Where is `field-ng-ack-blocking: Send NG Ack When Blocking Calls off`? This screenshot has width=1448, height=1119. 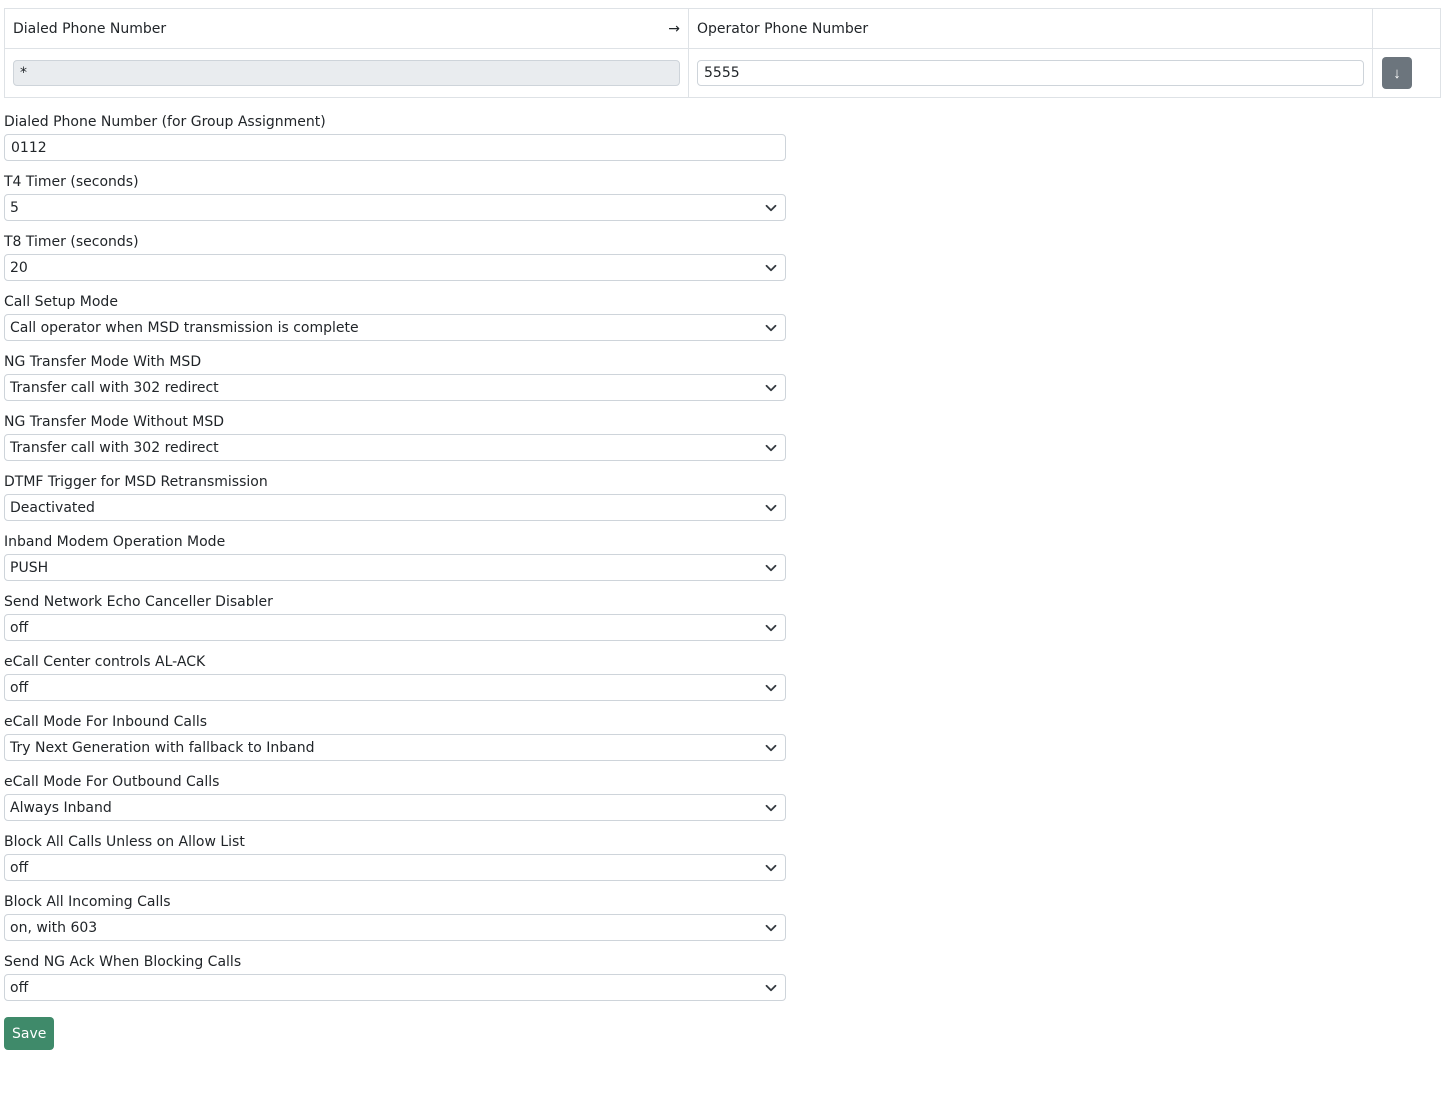
field-ng-ack-blocking: Send NG Ack When Blocking Calls off is located at coordinates (395, 977).